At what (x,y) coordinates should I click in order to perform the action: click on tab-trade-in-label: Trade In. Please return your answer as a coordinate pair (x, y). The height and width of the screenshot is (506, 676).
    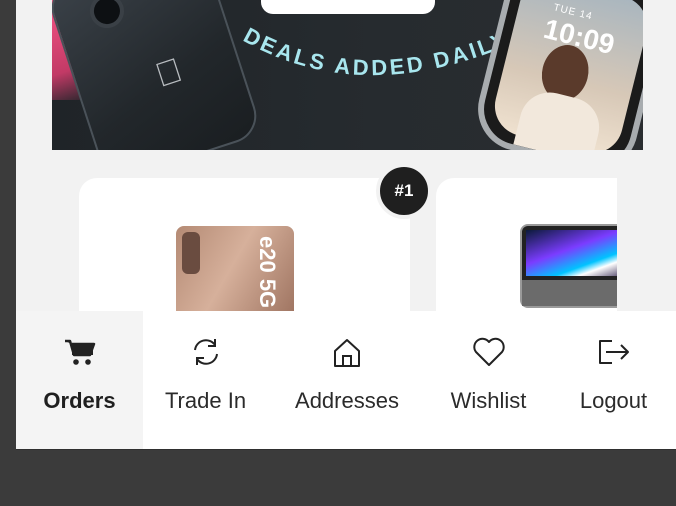
    Looking at the image, I should click on (205, 400).